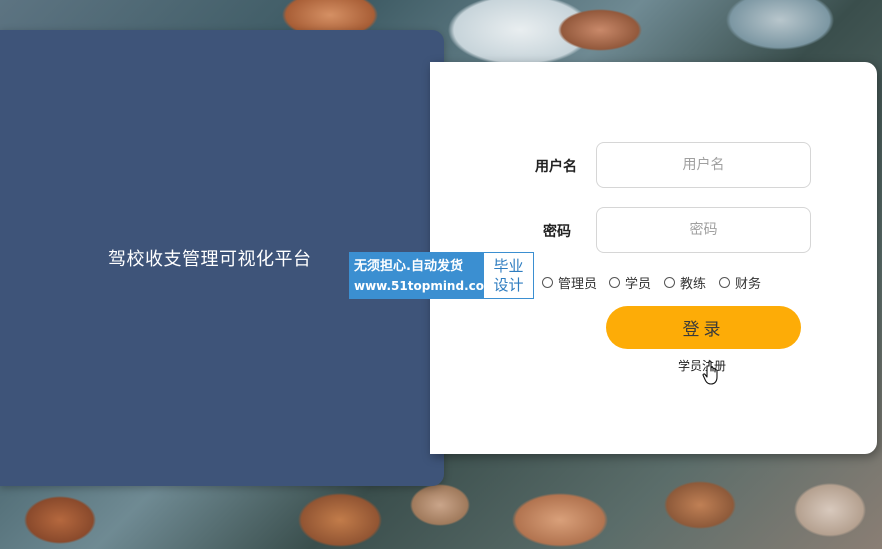 The height and width of the screenshot is (549, 882). Describe the element at coordinates (557, 232) in the screenshot. I see `password-label: 密码` at that location.